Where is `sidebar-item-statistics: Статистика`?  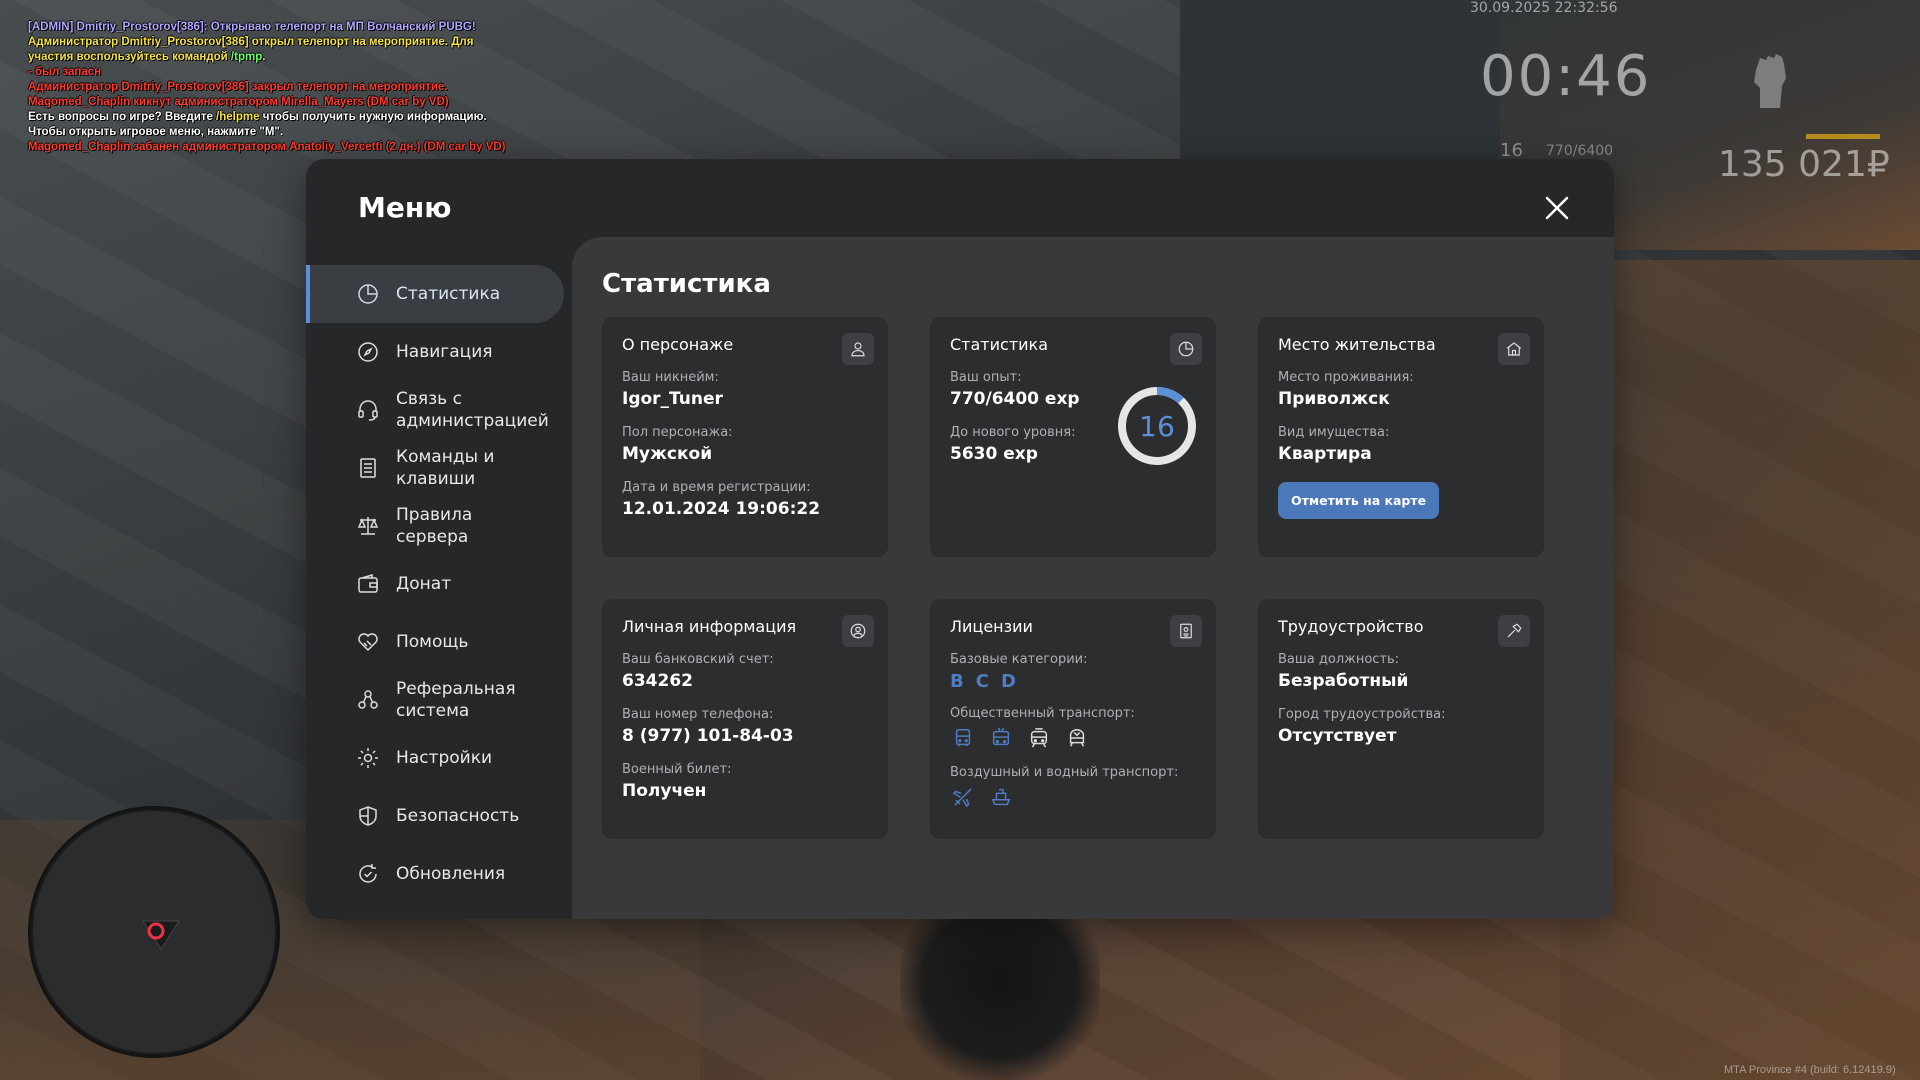
sidebar-item-statistics: Статистика is located at coordinates (435, 294).